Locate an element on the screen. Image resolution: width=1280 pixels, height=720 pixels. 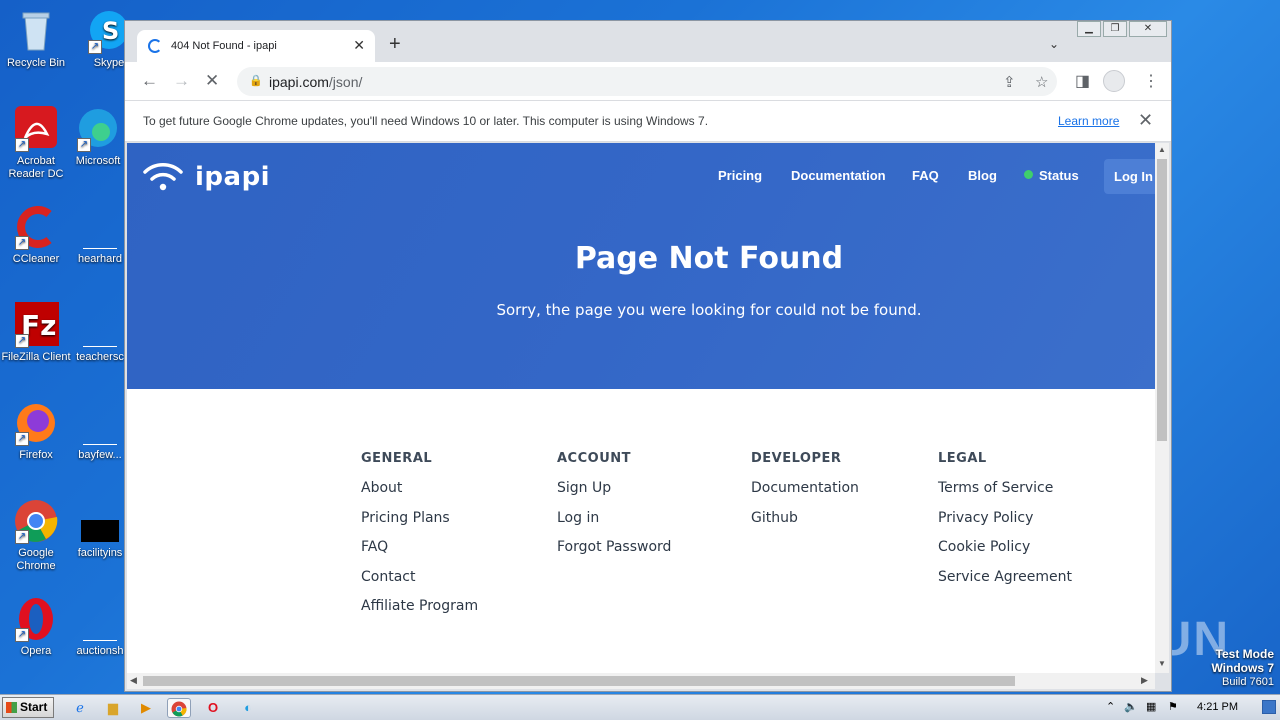
desktop-icon-label: Google Chrome is located at coordinates (36, 559).